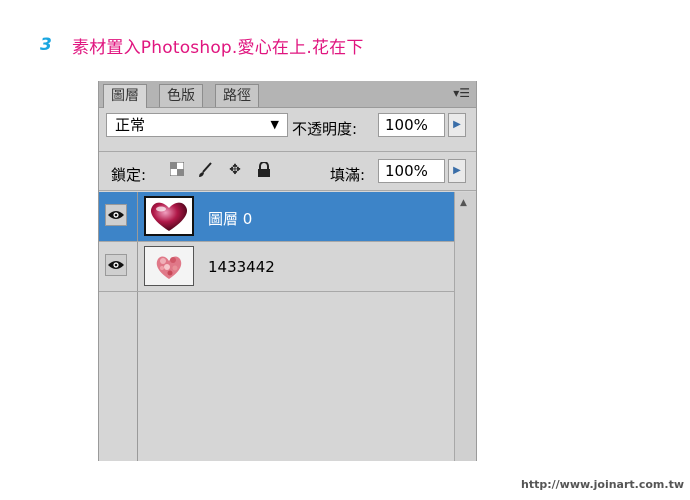 The width and height of the screenshot is (690, 500). What do you see at coordinates (125, 96) in the screenshot?
I see `tab-layers: 圖層` at bounding box center [125, 96].